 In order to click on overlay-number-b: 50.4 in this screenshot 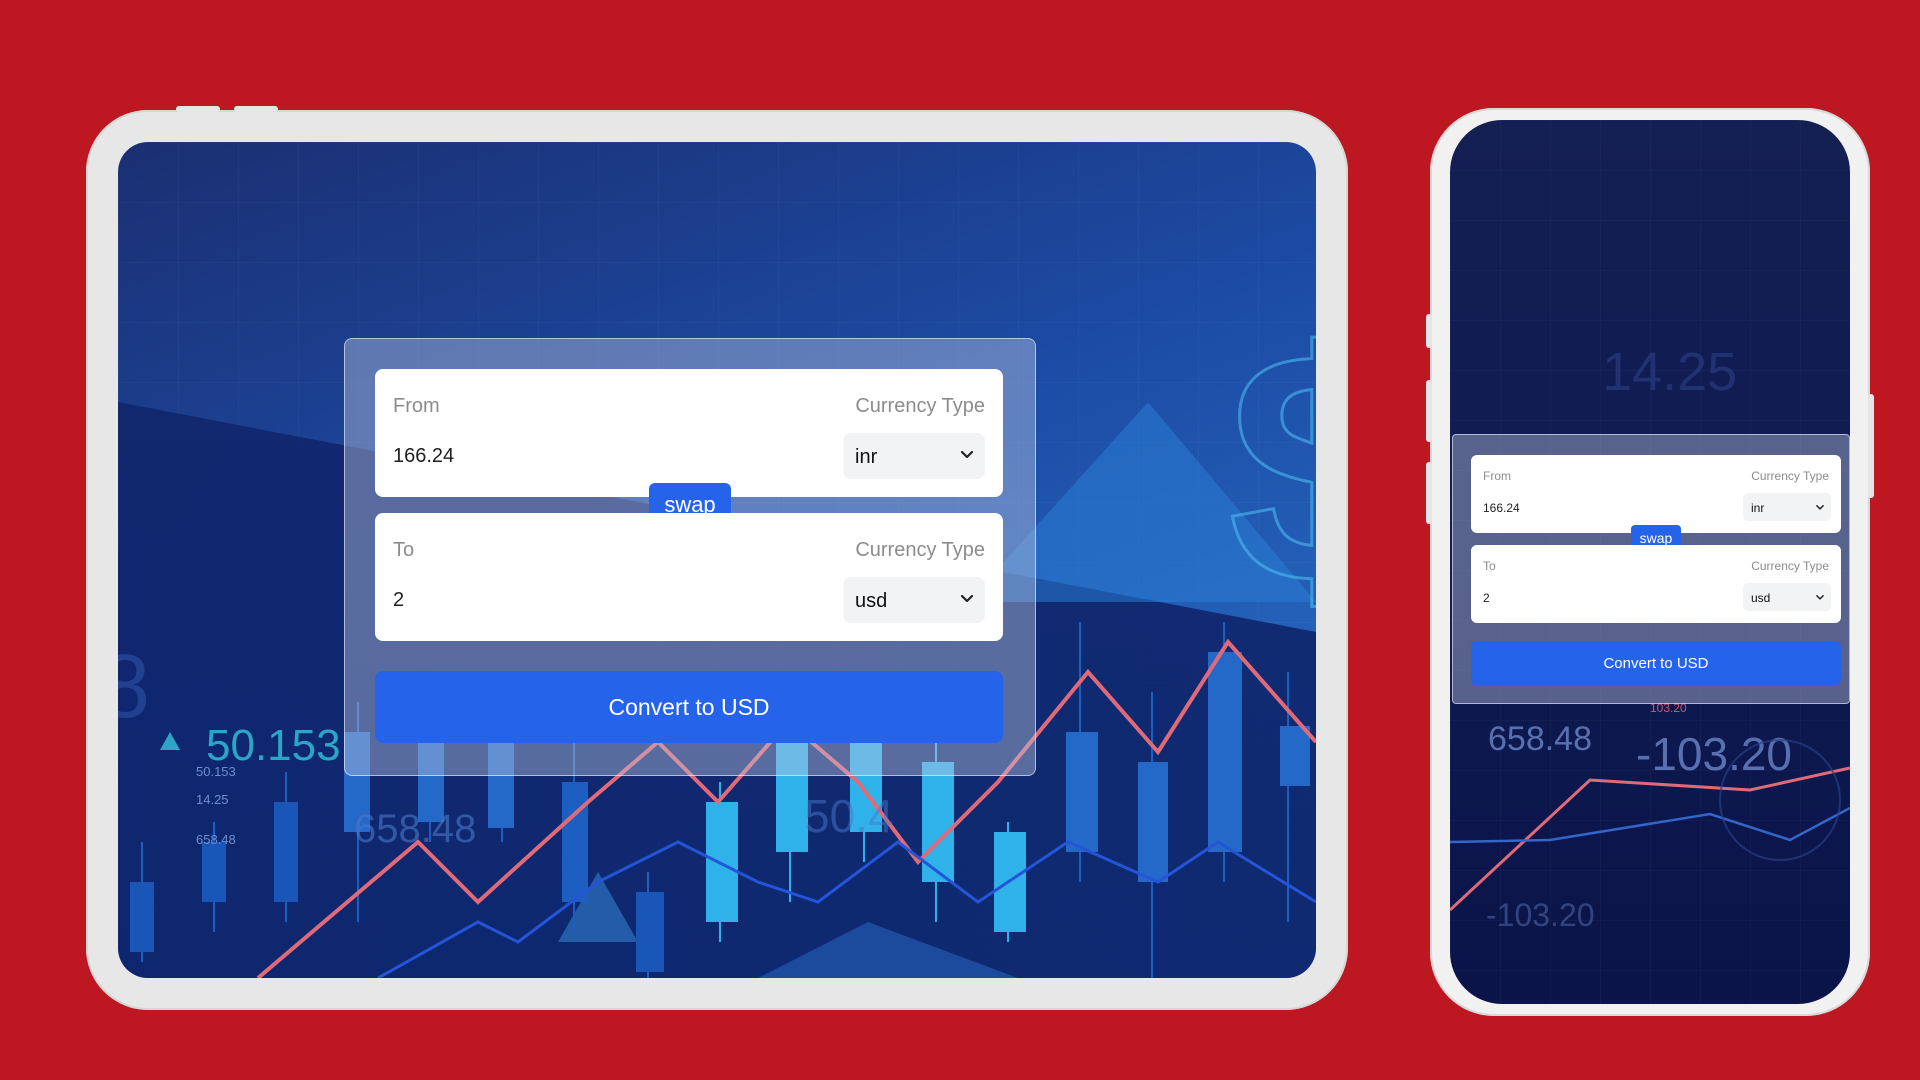, I will do `click(849, 816)`.